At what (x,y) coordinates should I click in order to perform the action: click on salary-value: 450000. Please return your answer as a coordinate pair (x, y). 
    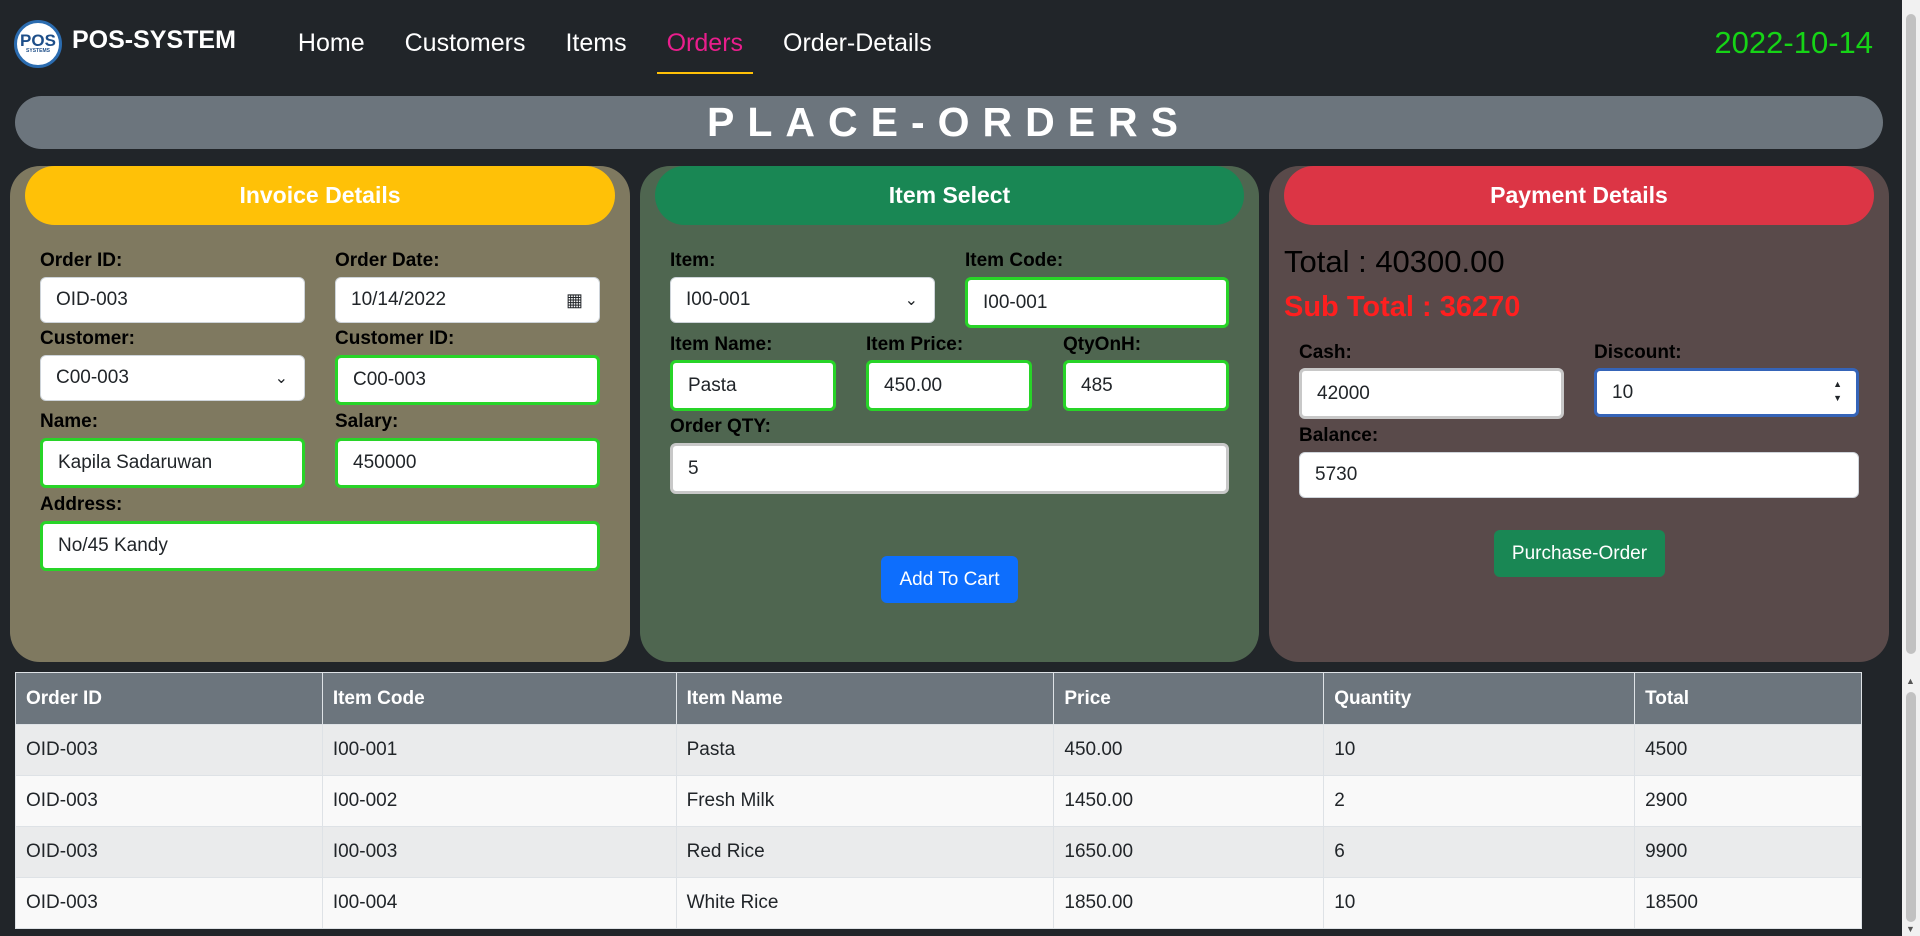
    Looking at the image, I should click on (385, 462).